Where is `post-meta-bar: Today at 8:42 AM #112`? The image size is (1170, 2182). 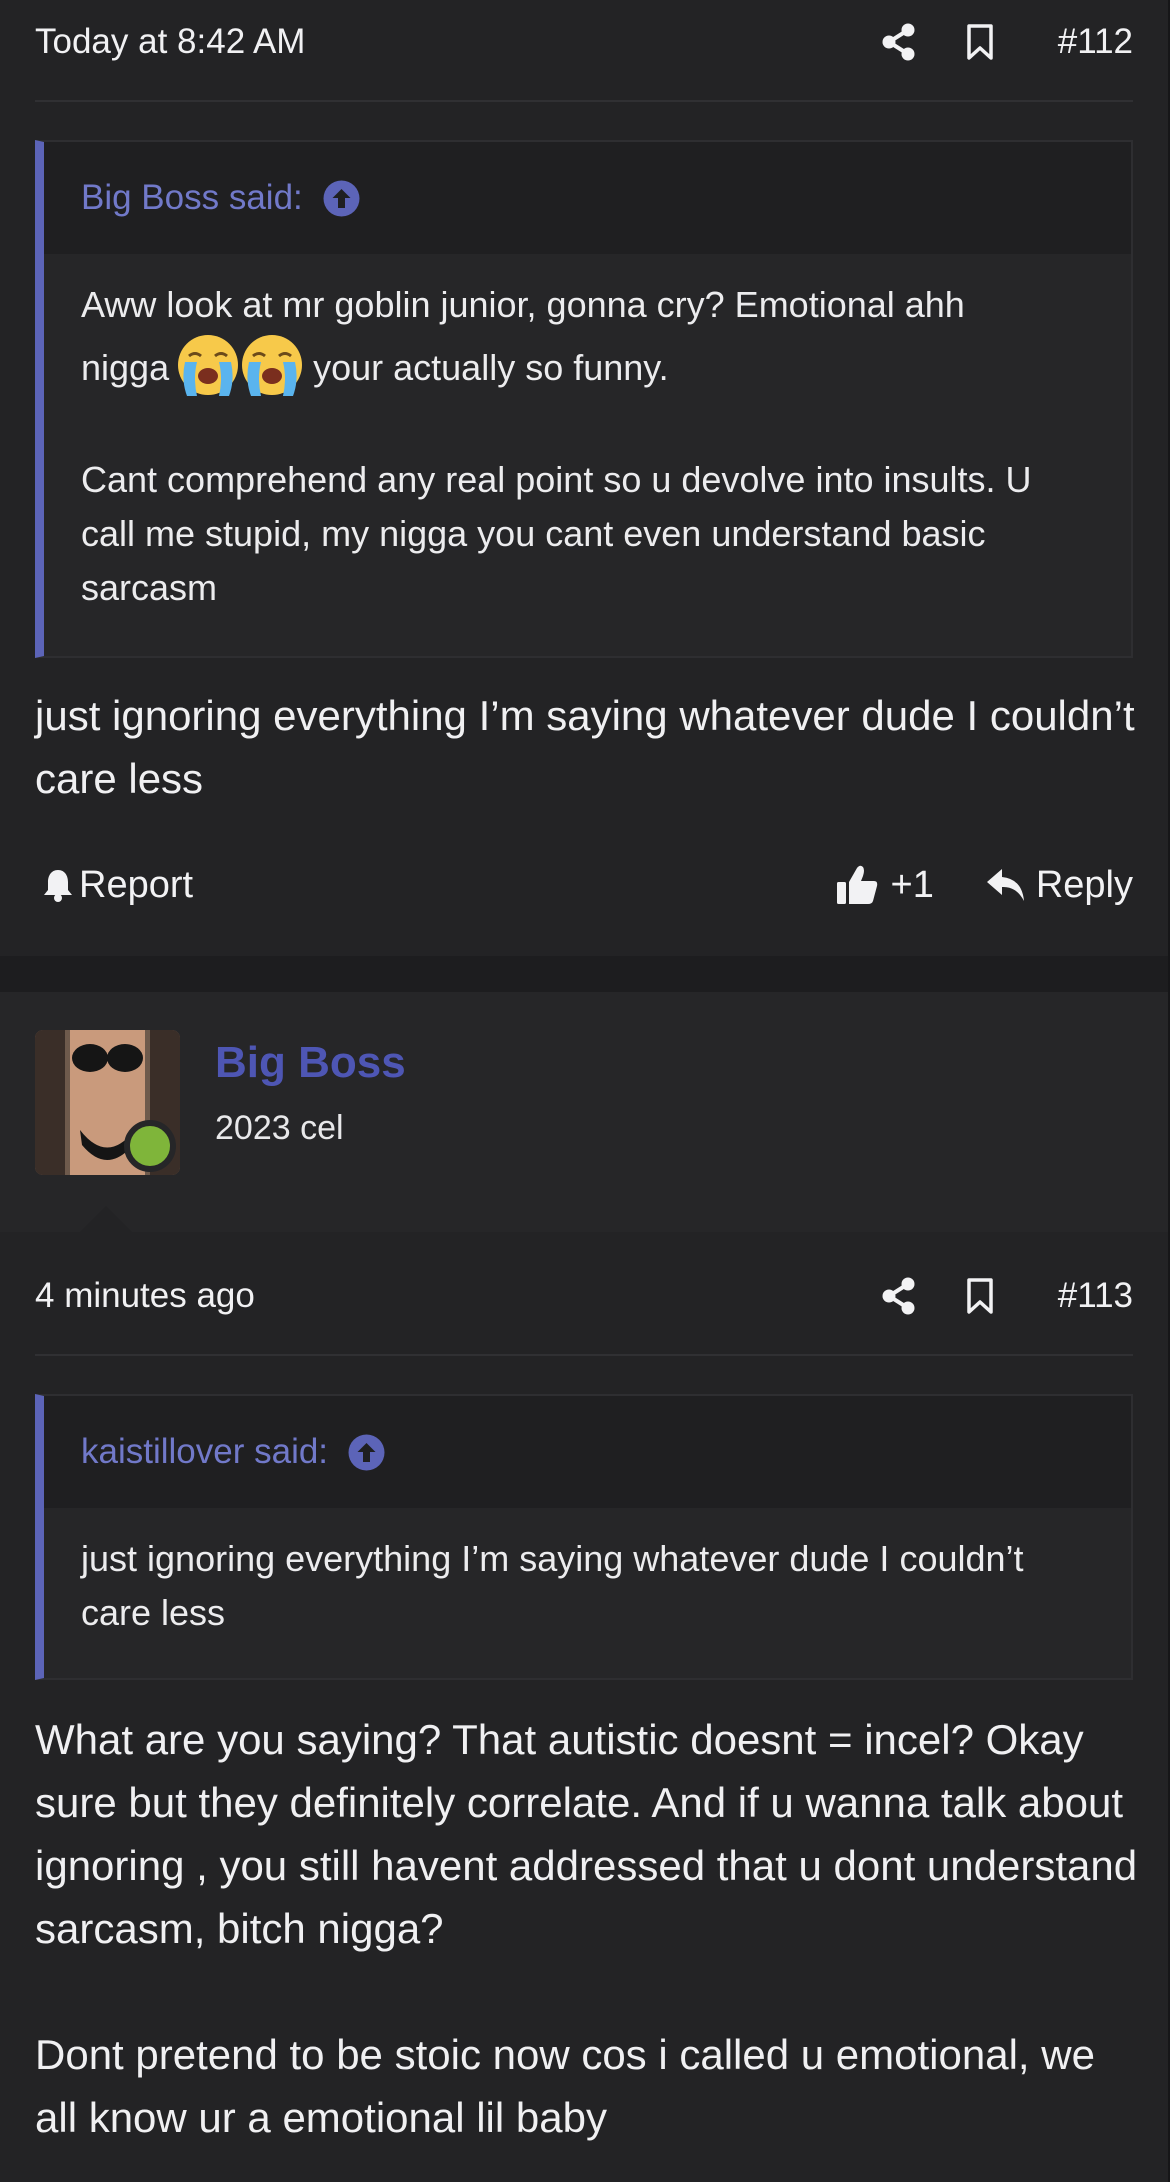
post-meta-bar: Today at 8:42 AM #112 is located at coordinates (584, 42).